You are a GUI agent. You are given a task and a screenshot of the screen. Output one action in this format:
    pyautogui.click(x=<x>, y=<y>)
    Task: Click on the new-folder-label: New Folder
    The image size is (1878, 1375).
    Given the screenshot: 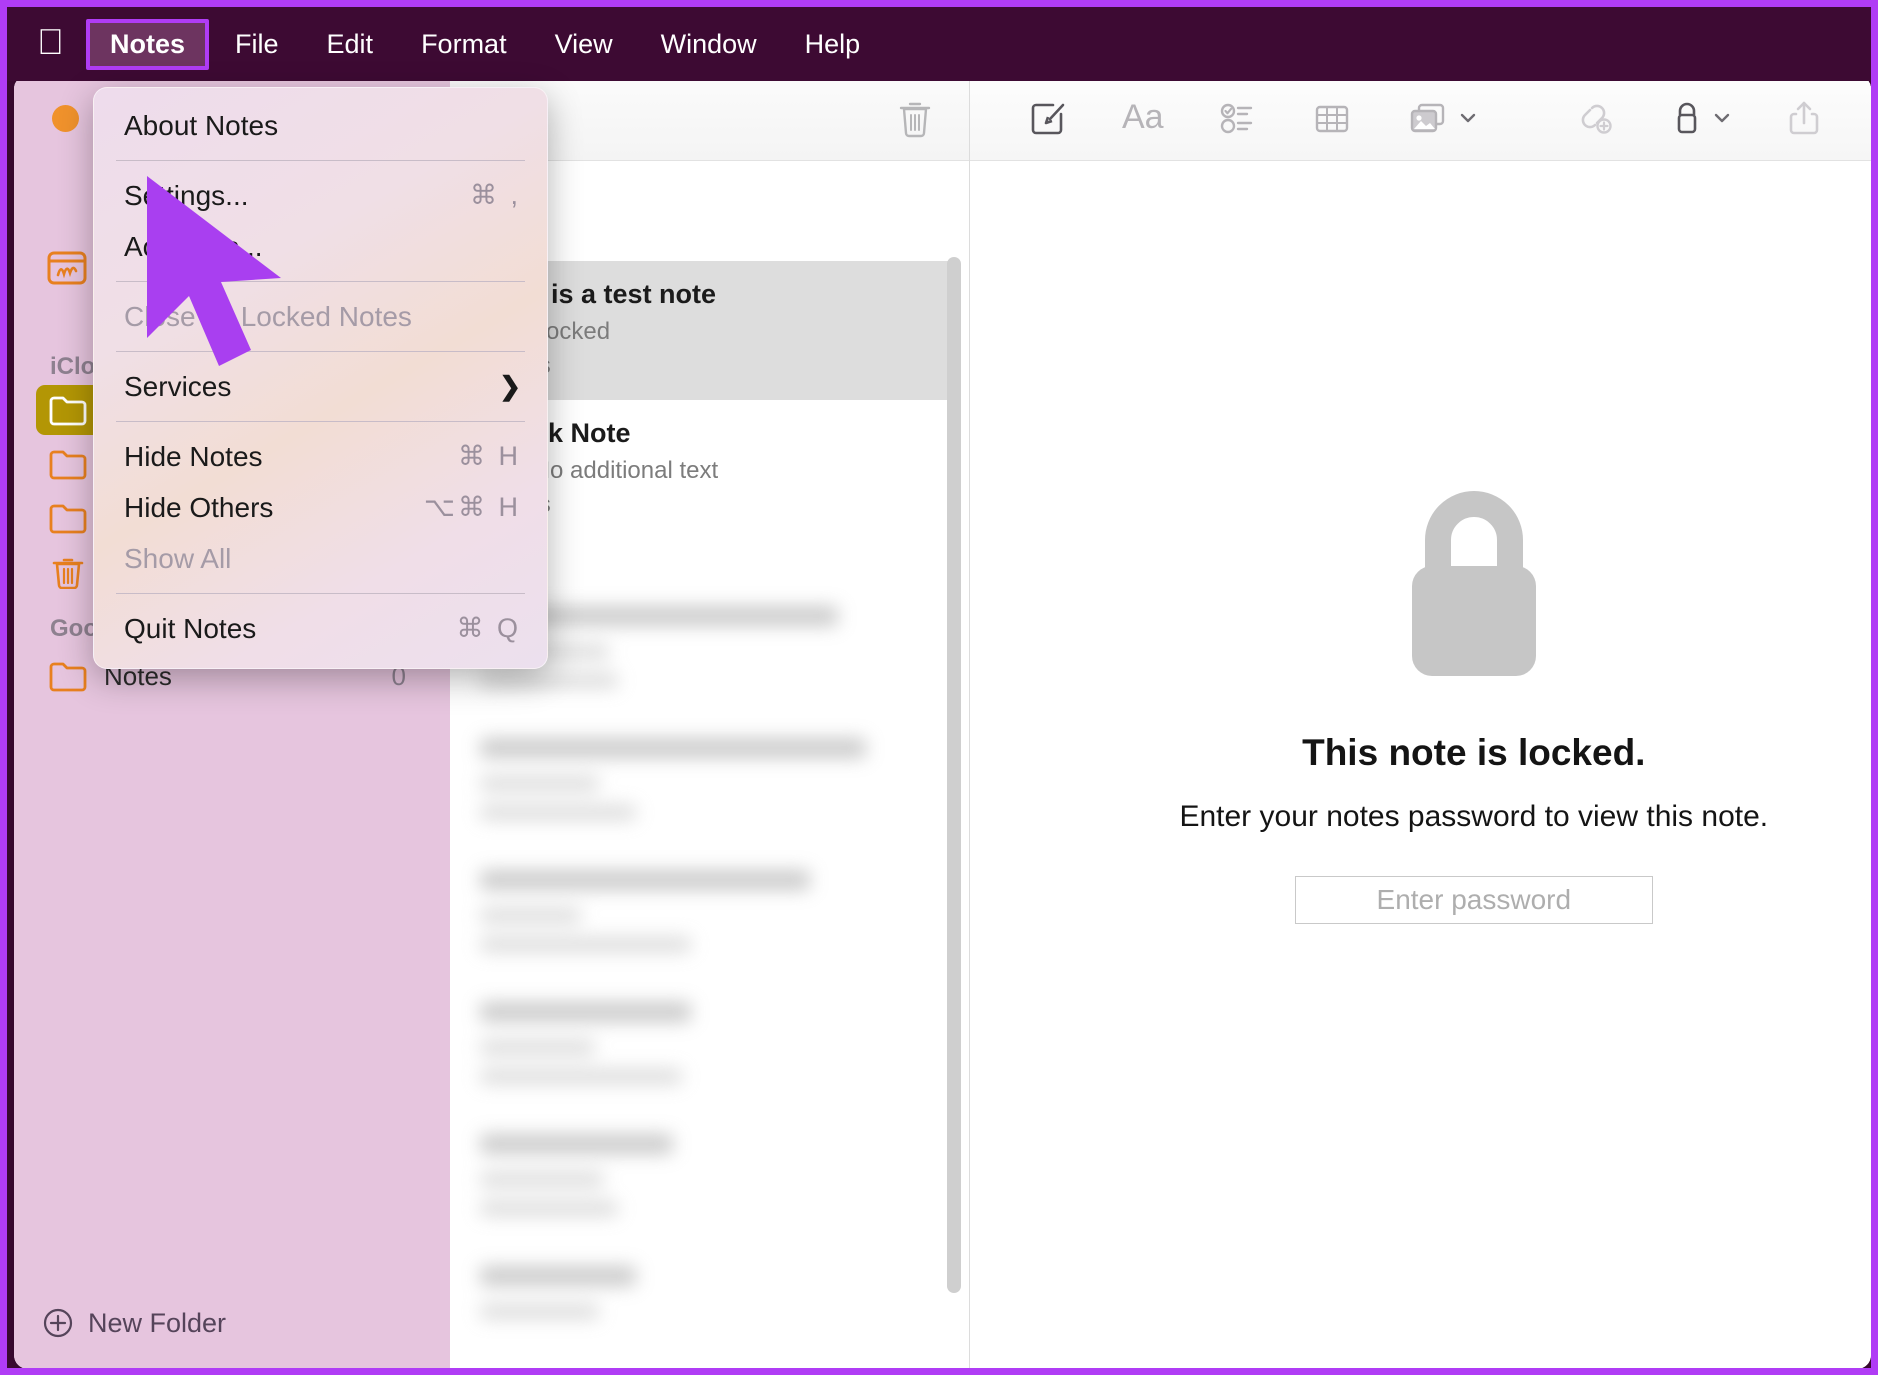 What is the action you would take?
    pyautogui.click(x=157, y=1322)
    